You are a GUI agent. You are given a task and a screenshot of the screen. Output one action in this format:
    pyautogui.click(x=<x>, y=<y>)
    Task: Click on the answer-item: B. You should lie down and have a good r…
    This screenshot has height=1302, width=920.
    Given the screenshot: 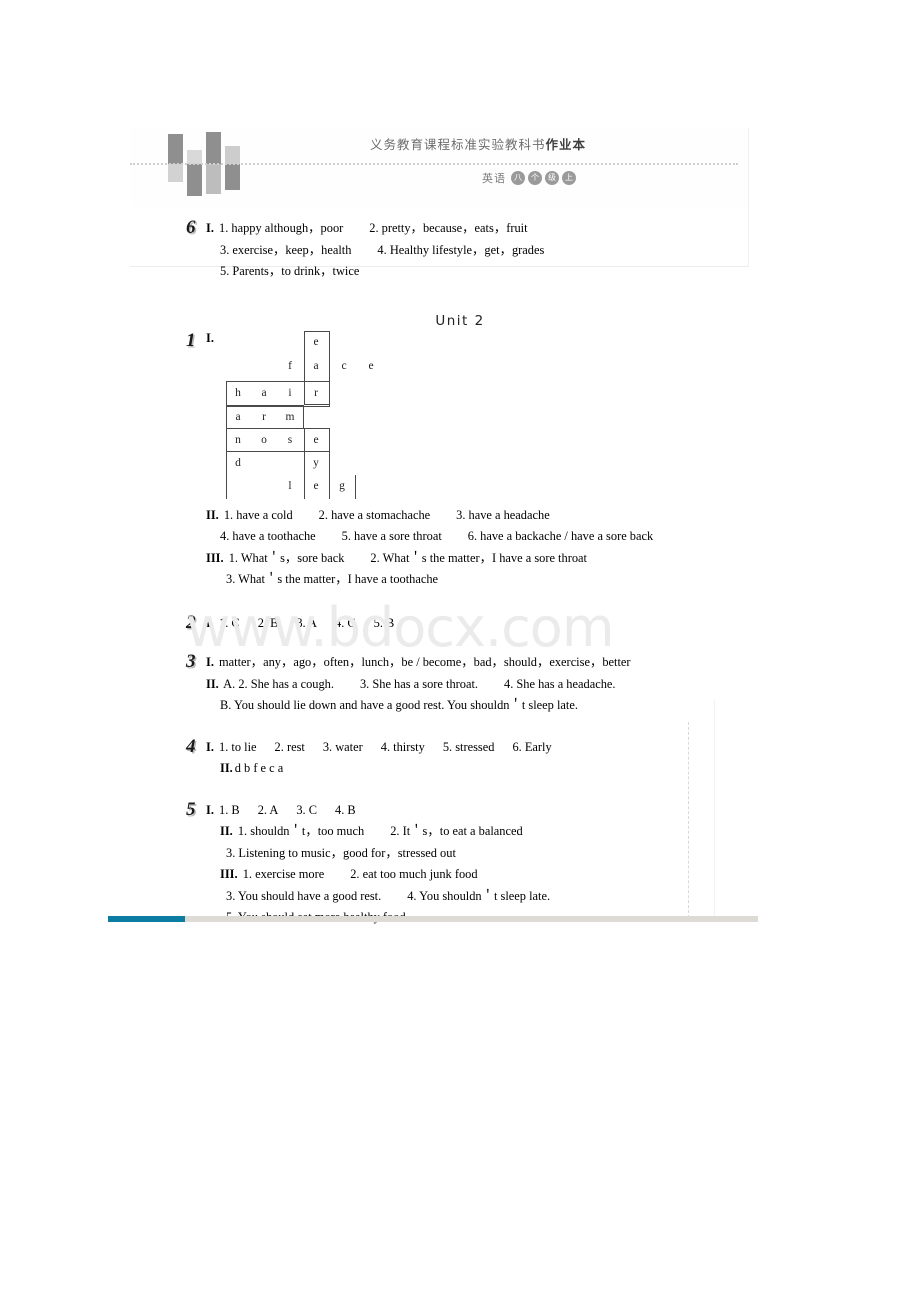 What is the action you would take?
    pyautogui.click(x=399, y=705)
    